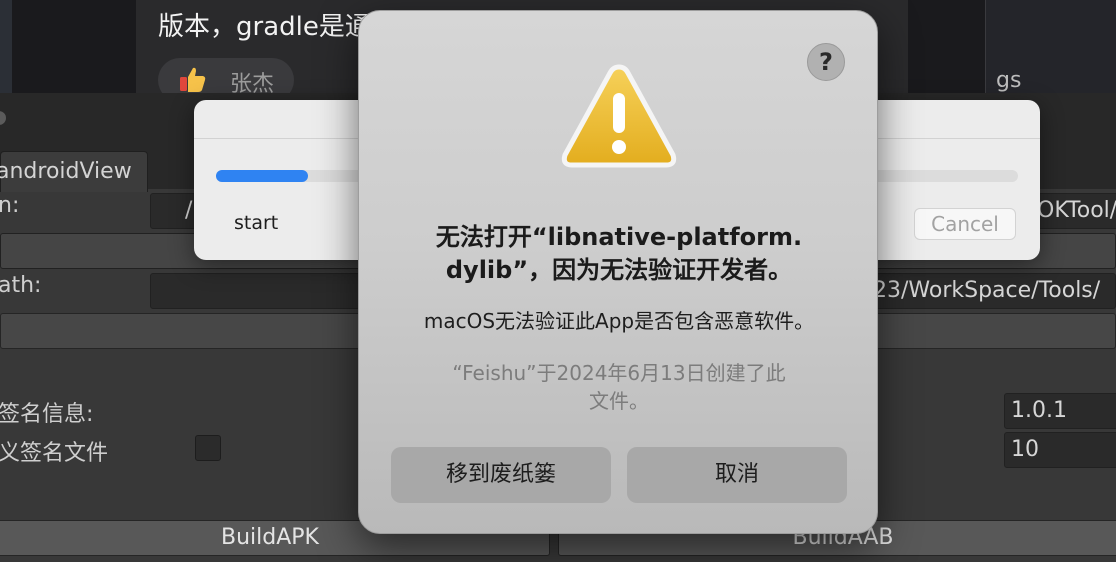 This screenshot has width=1116, height=562. Describe the element at coordinates (1060, 411) in the screenshot. I see `version-field: 1.0.1` at that location.